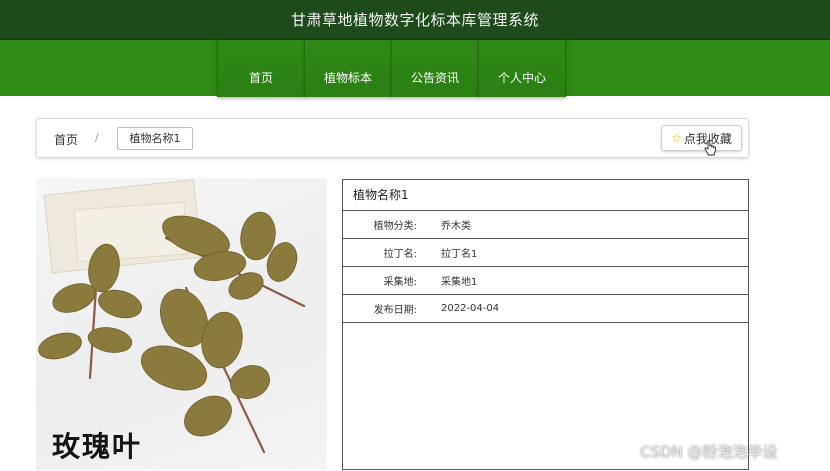 This screenshot has height=471, width=830. What do you see at coordinates (701, 138) in the screenshot?
I see `favorite-button: ☆ 点我收藏` at bounding box center [701, 138].